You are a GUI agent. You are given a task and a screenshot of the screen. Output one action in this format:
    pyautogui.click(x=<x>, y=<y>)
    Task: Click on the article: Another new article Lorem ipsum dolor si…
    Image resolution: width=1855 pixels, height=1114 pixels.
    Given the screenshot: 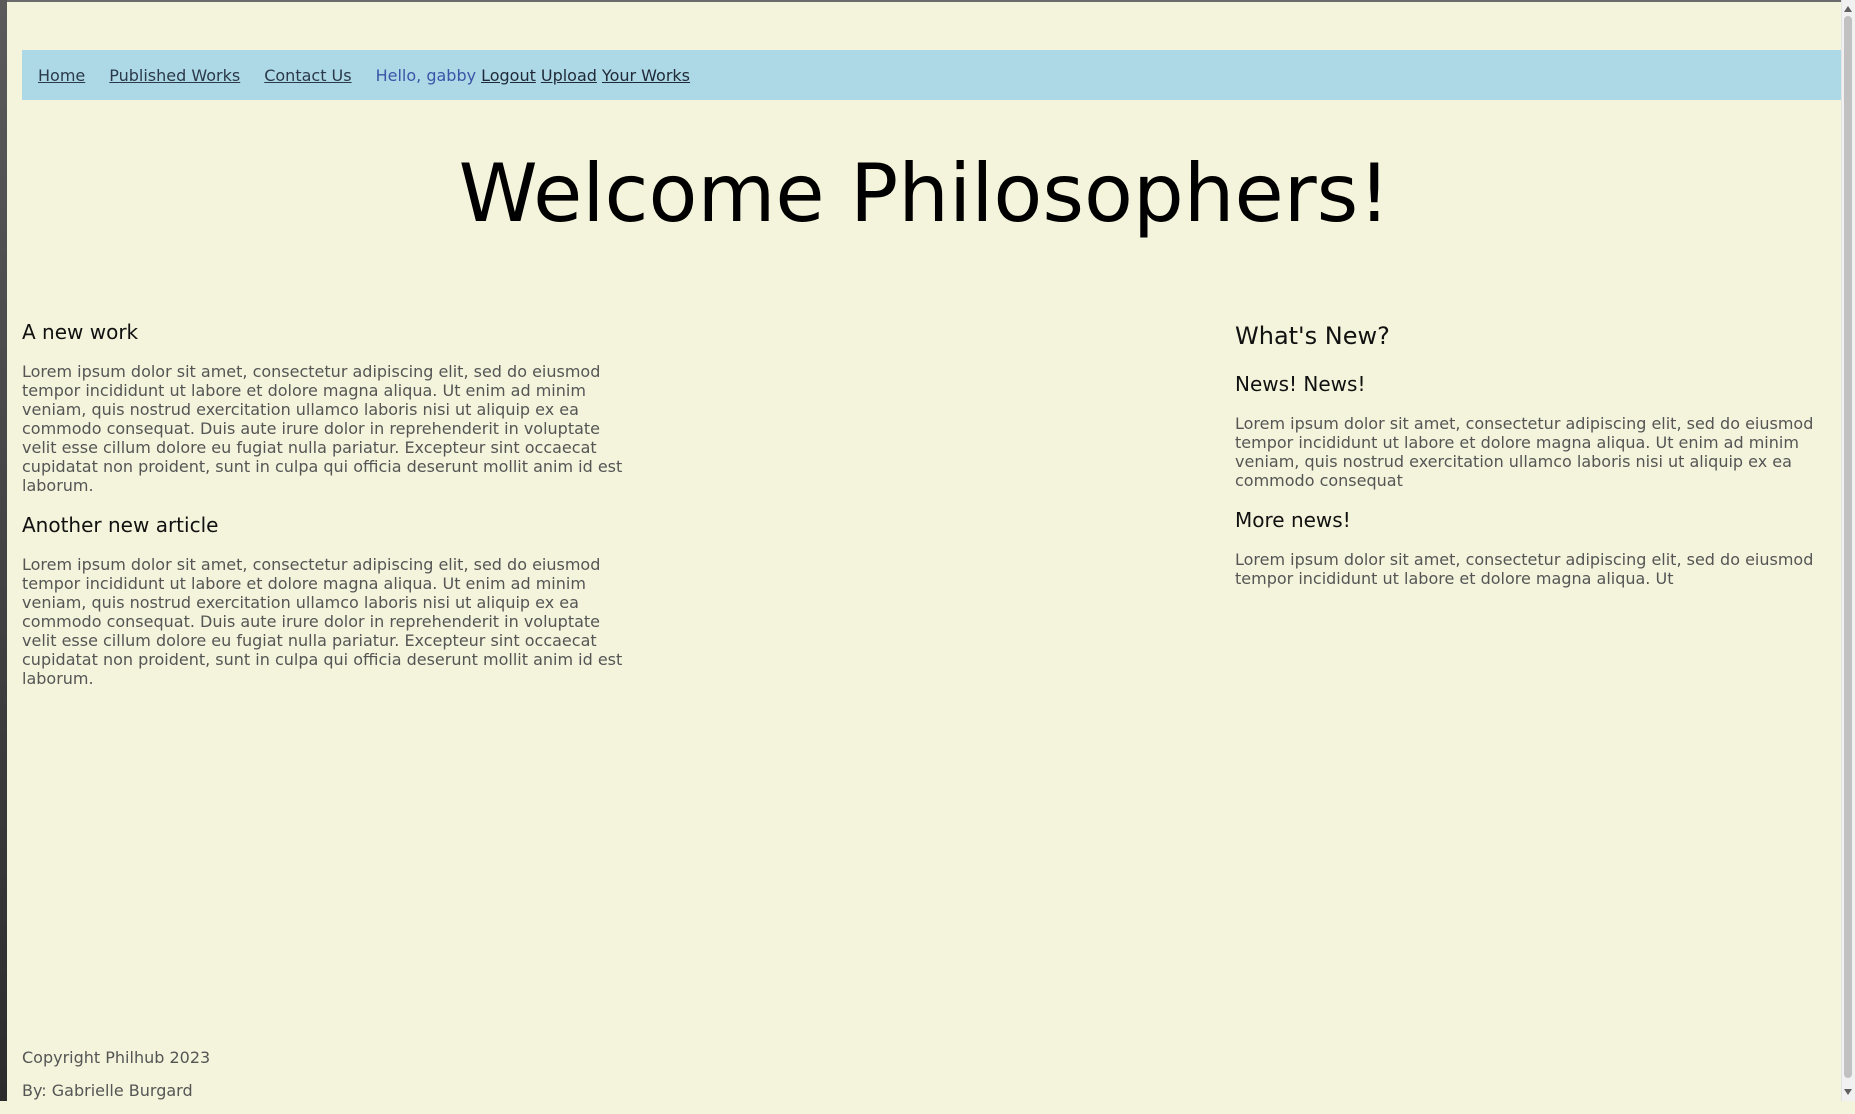 What is the action you would take?
    pyautogui.click(x=327, y=600)
    